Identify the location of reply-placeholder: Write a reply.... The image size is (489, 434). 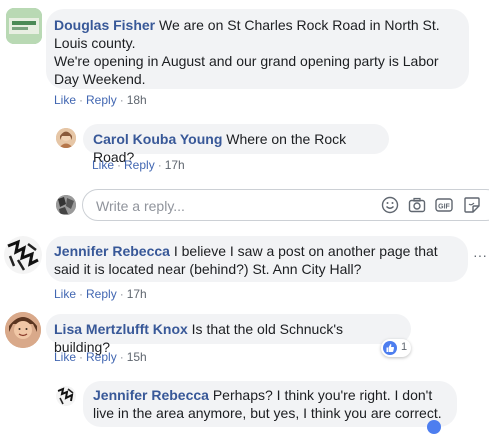
(140, 206).